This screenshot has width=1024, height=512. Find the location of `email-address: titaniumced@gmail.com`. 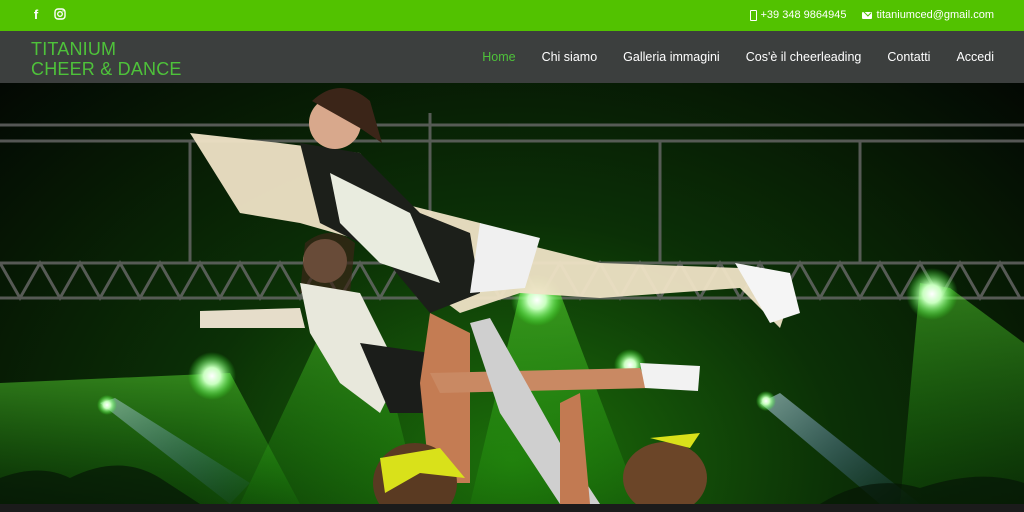

email-address: titaniumced@gmail.com is located at coordinates (935, 15).